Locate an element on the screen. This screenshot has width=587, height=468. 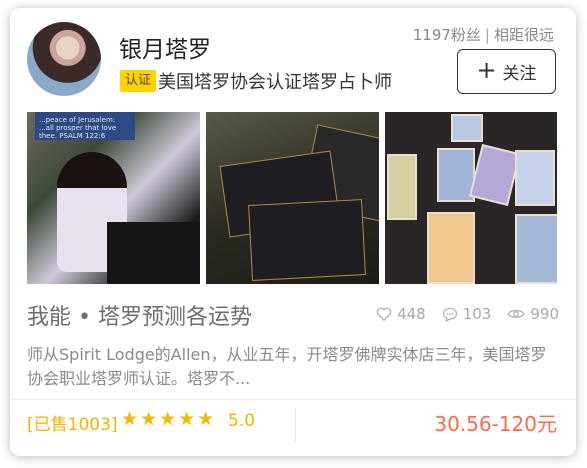
fans-count: 1197粉丝 is located at coordinates (446, 35).